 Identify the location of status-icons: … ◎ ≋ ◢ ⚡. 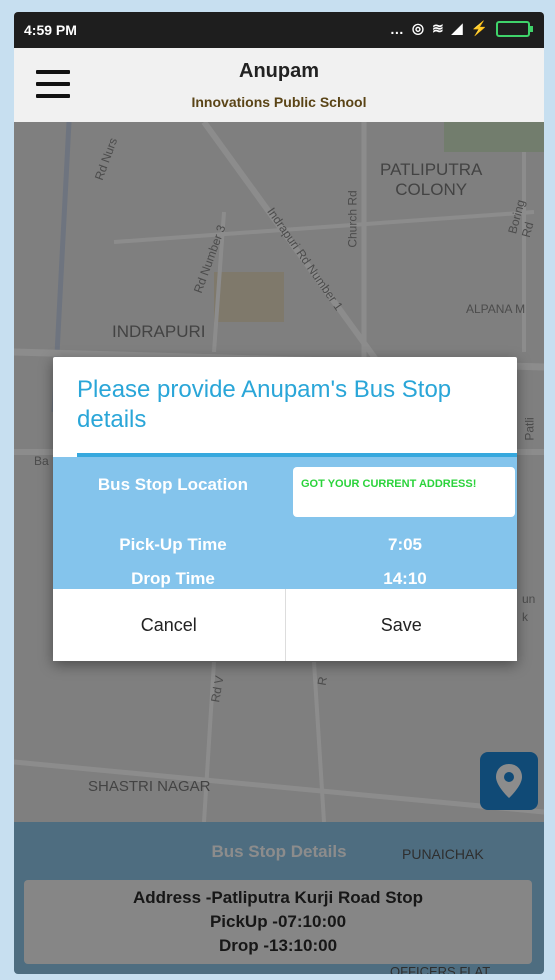
(461, 28).